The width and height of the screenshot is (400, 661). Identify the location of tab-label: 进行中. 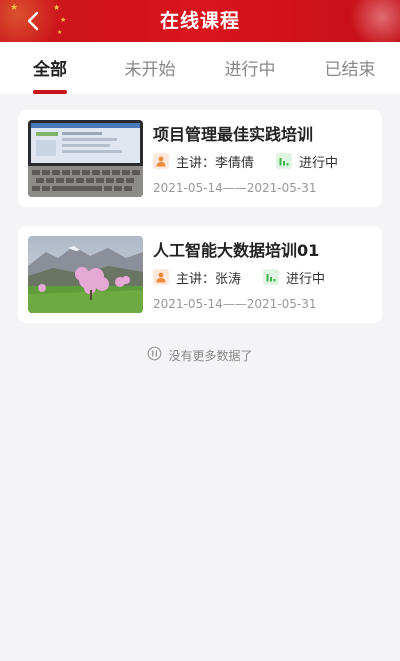
(250, 70).